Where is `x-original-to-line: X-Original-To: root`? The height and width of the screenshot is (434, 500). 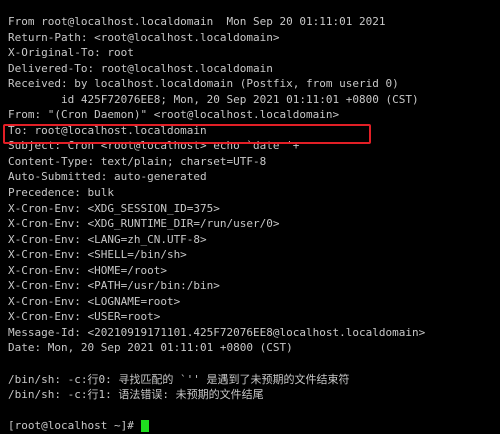
x-original-to-line: X-Original-To: root is located at coordinates (71, 53).